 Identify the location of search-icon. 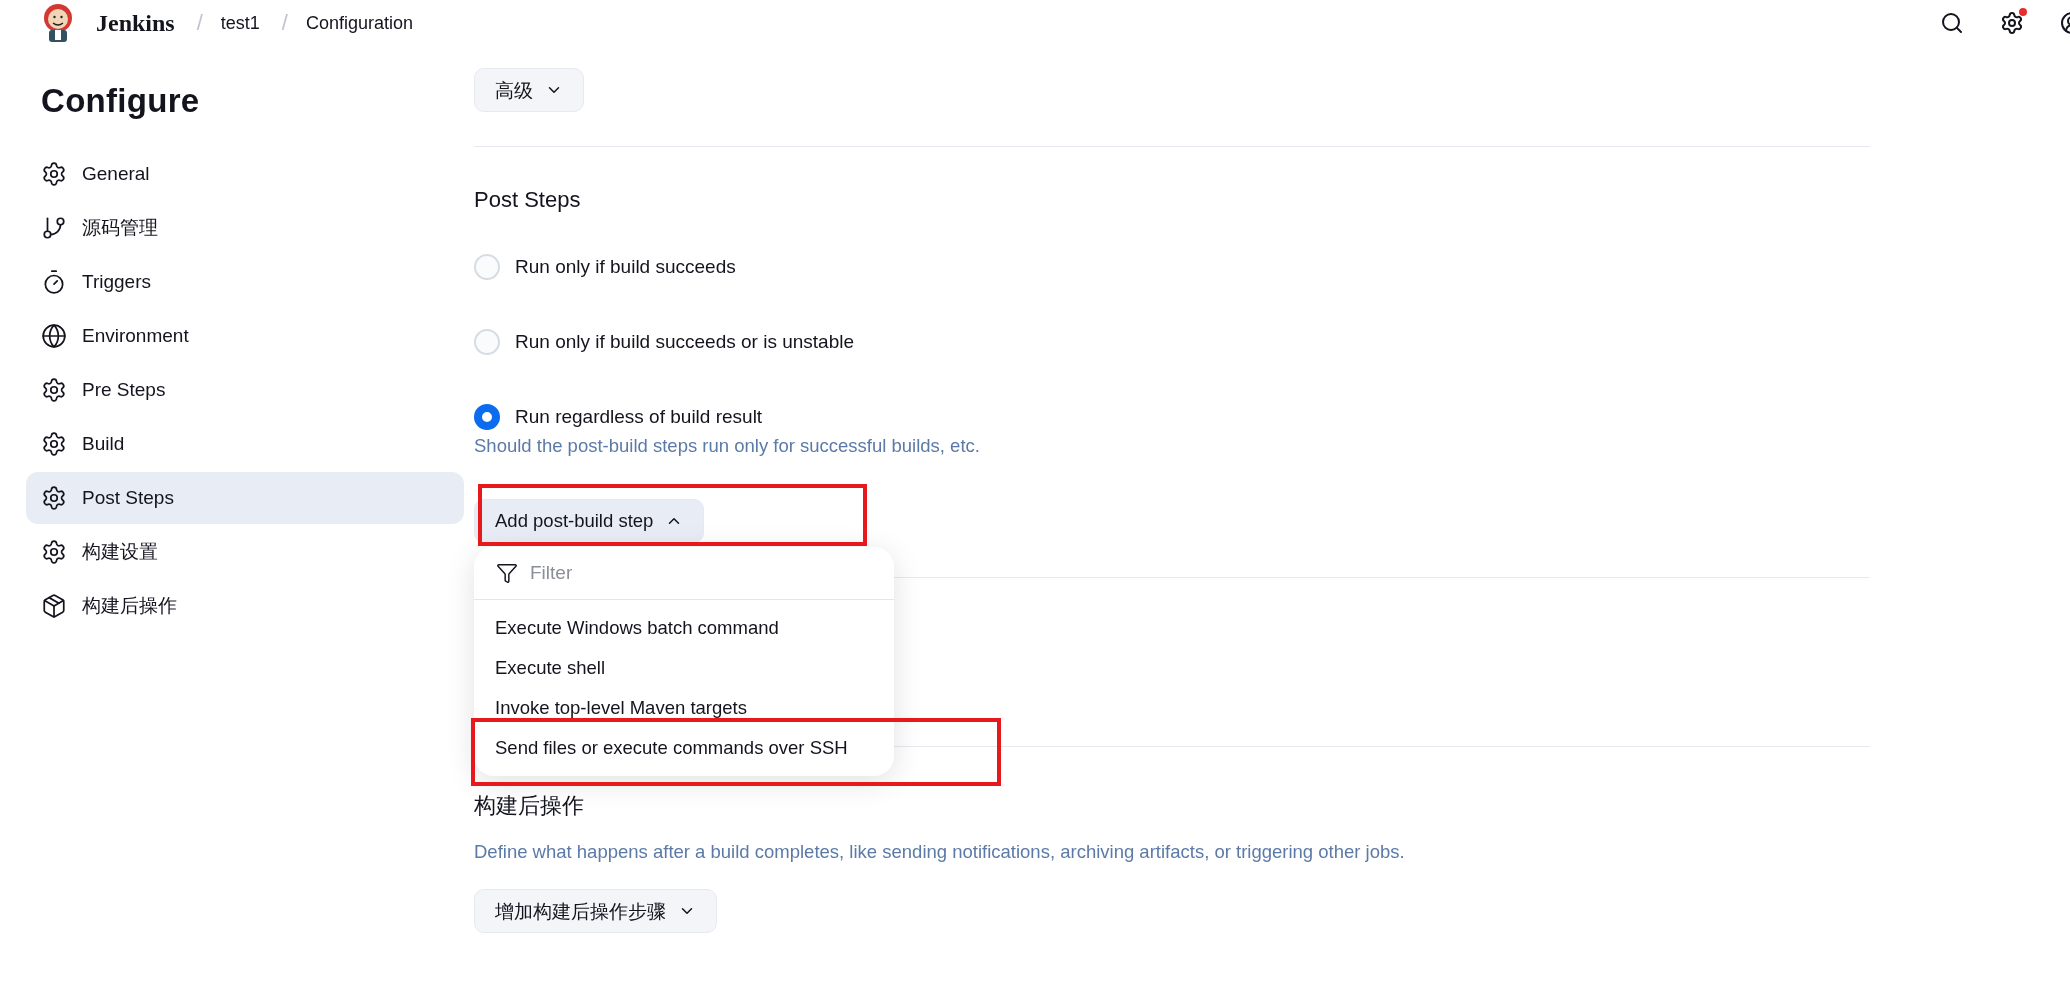
(1952, 23).